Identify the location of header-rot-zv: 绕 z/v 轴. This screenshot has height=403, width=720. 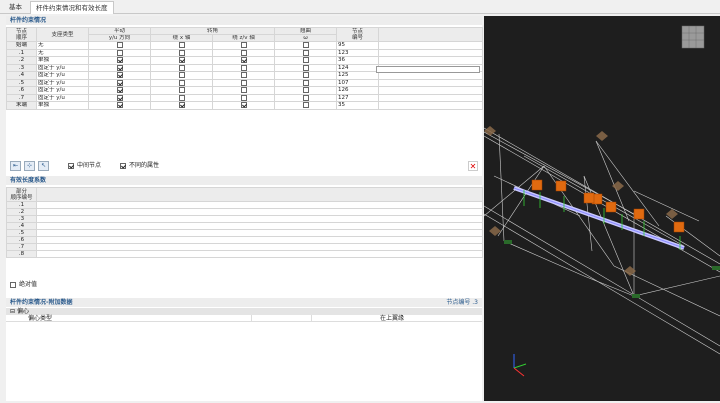
(243, 38).